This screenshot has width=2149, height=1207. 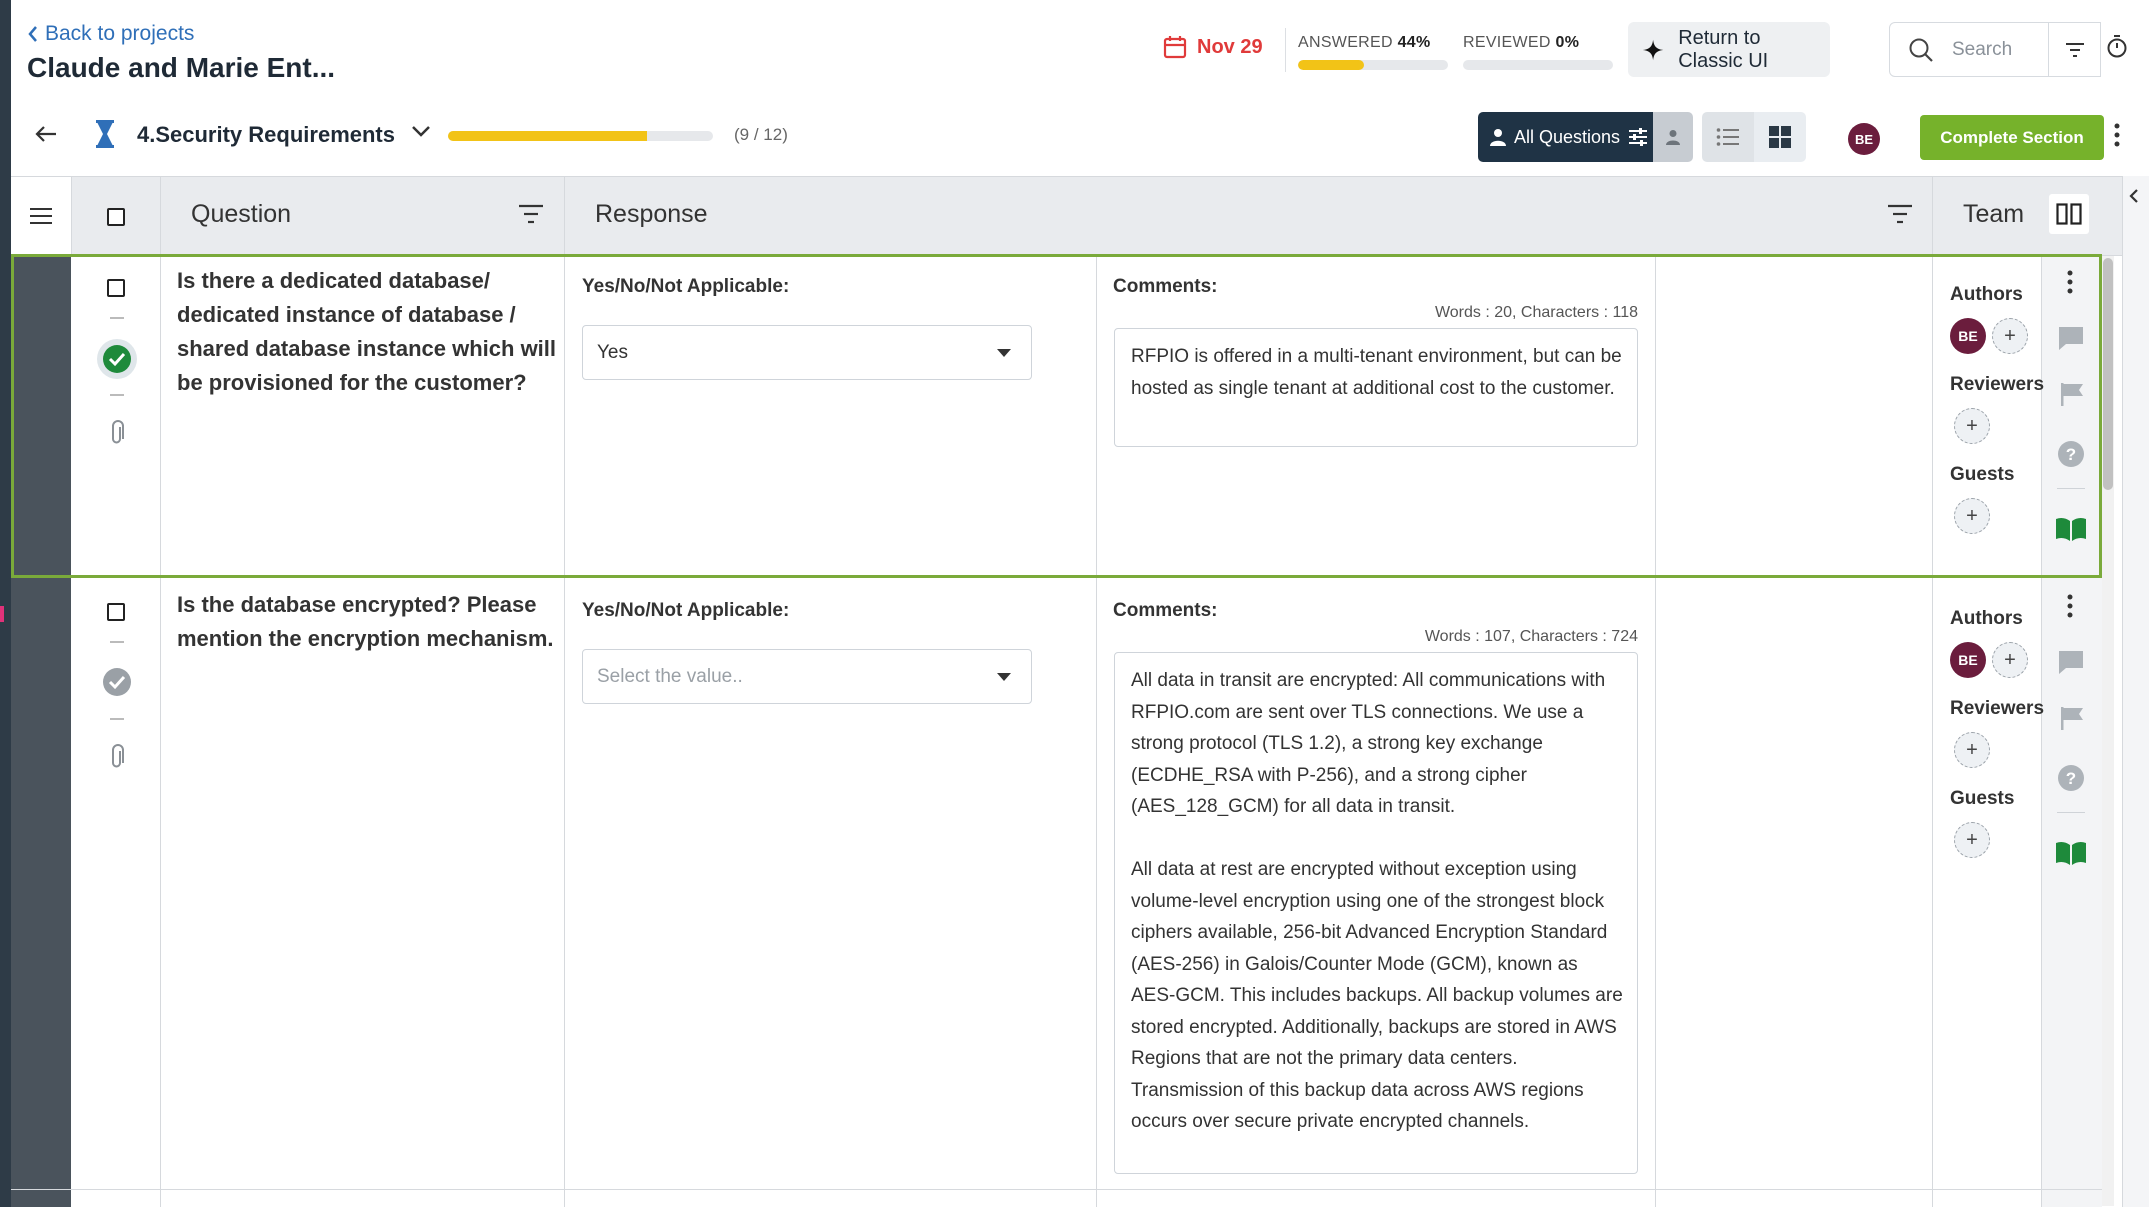 I want to click on all-questions-label: All Questions, so click(x=1567, y=136).